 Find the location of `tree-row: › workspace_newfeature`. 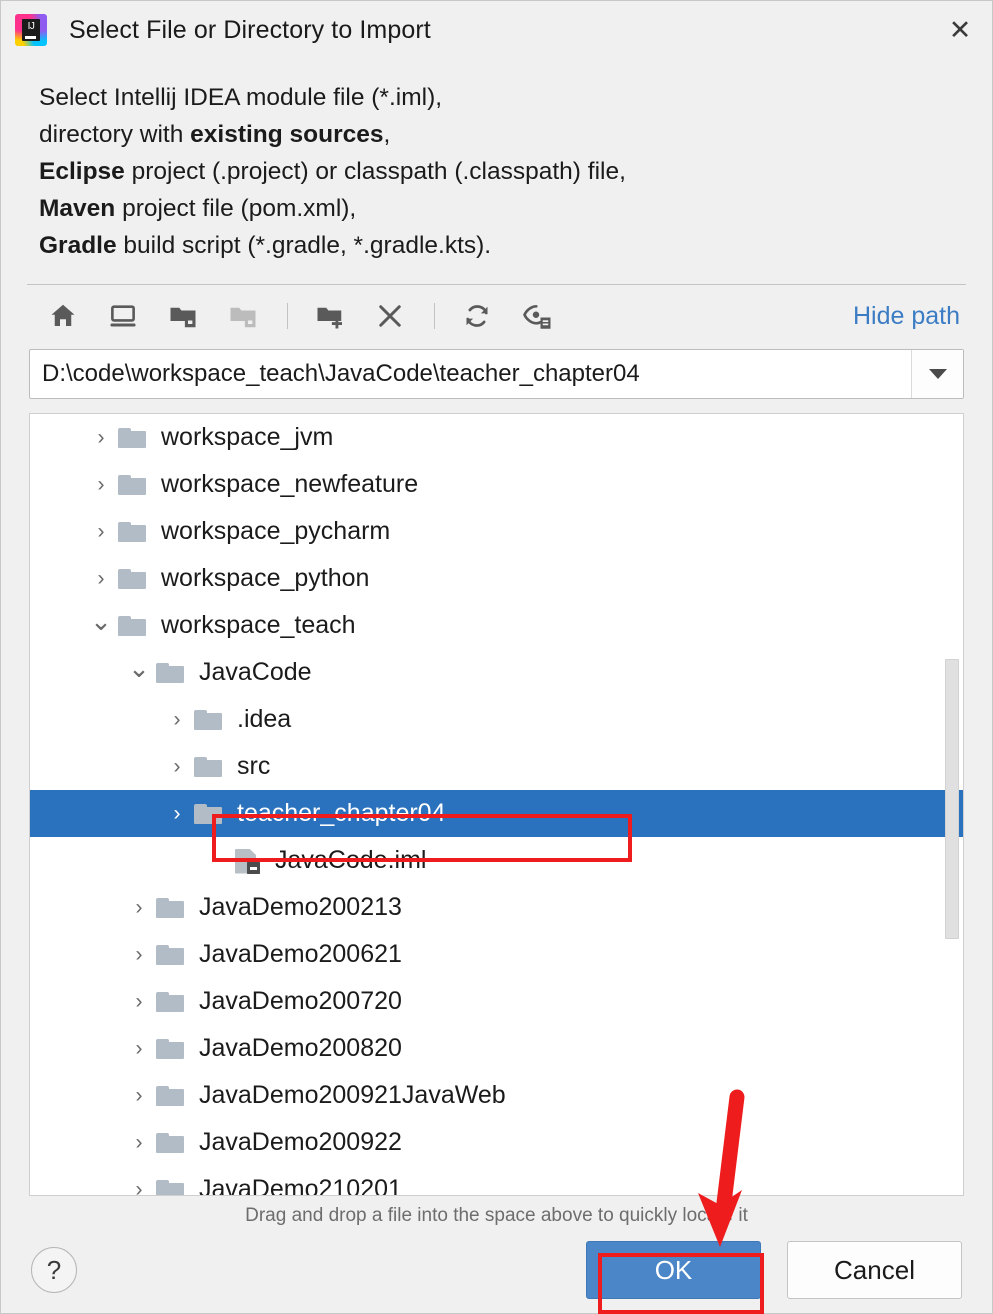

tree-row: › workspace_newfeature is located at coordinates (496, 484).